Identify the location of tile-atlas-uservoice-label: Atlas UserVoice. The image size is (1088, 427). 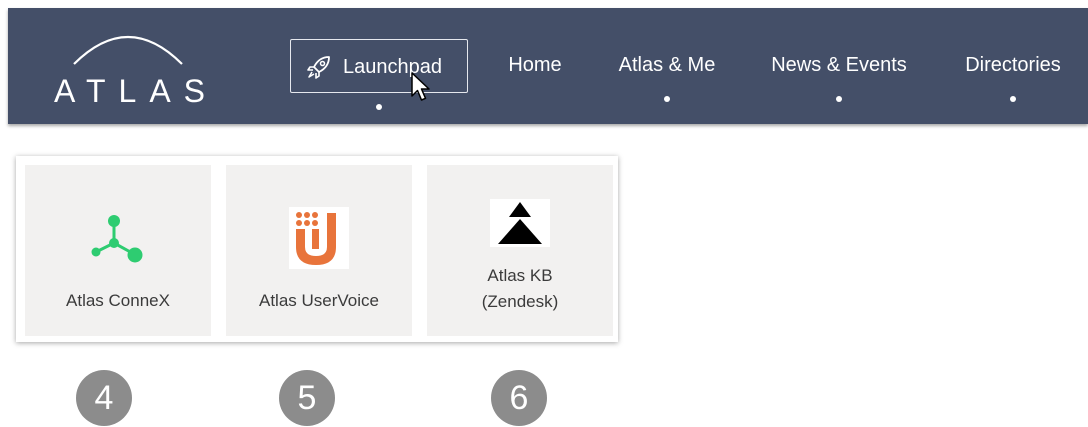
(319, 300).